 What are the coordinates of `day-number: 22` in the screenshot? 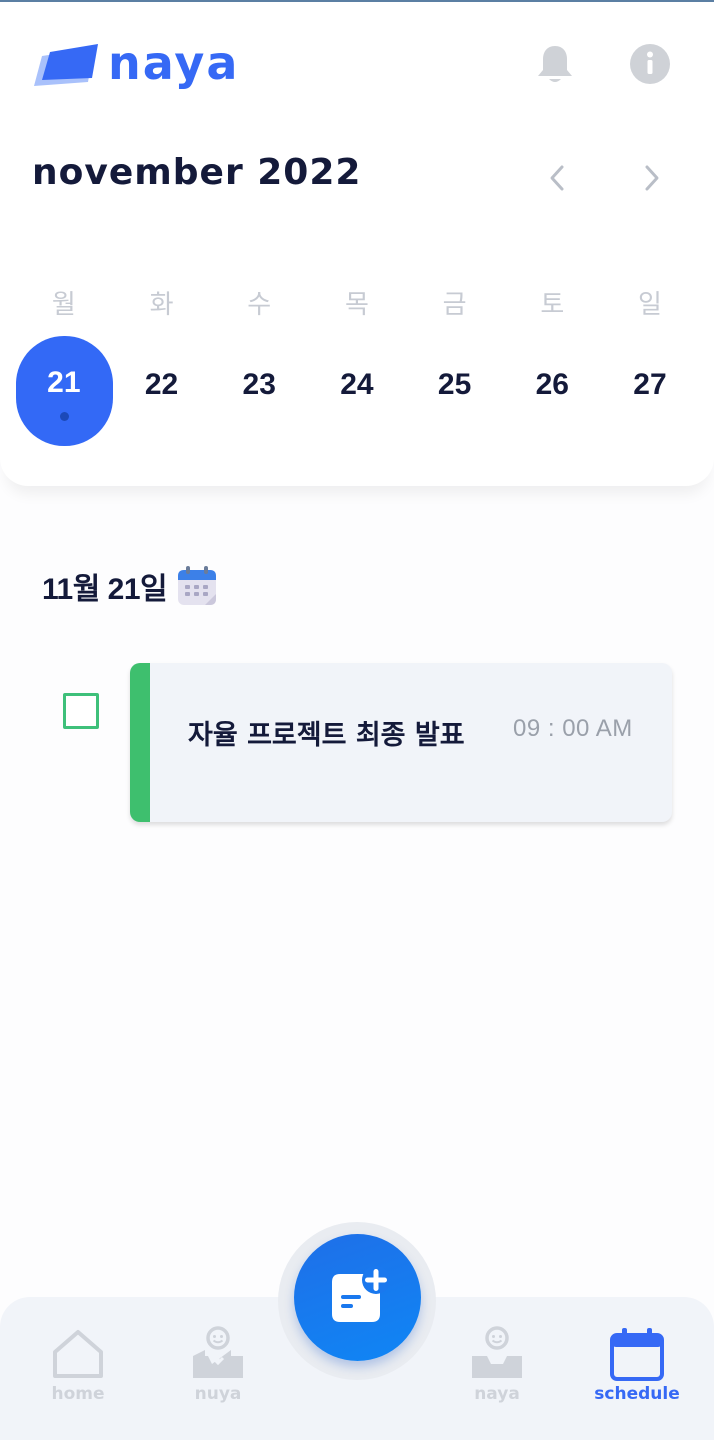 It's located at (161, 384).